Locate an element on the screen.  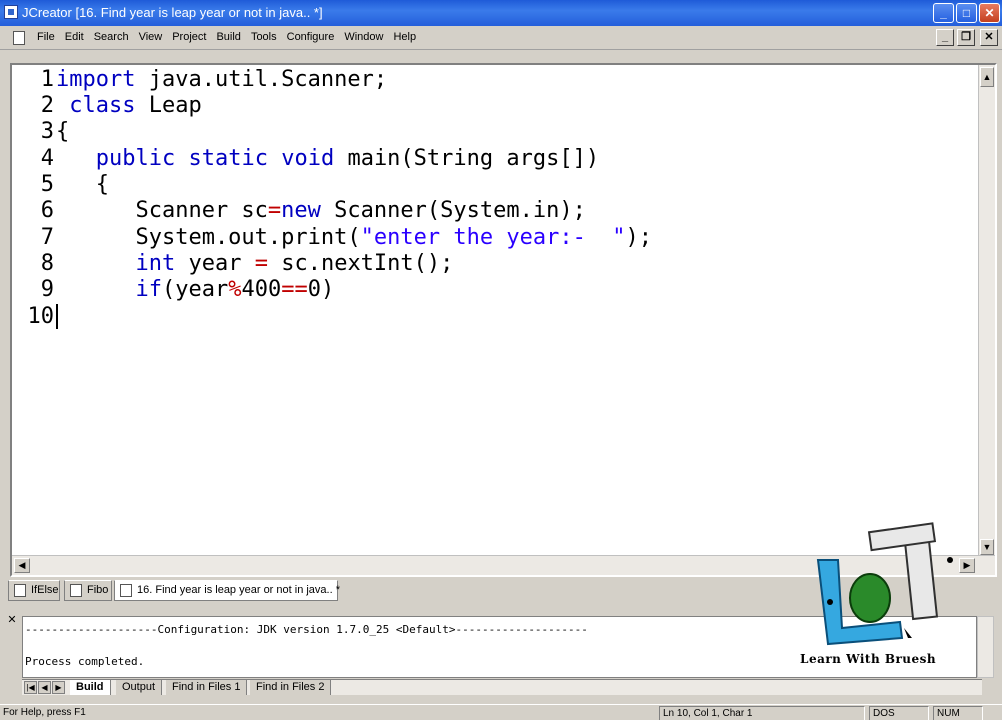
tab-fibo: Fibo is located at coordinates (88, 590).